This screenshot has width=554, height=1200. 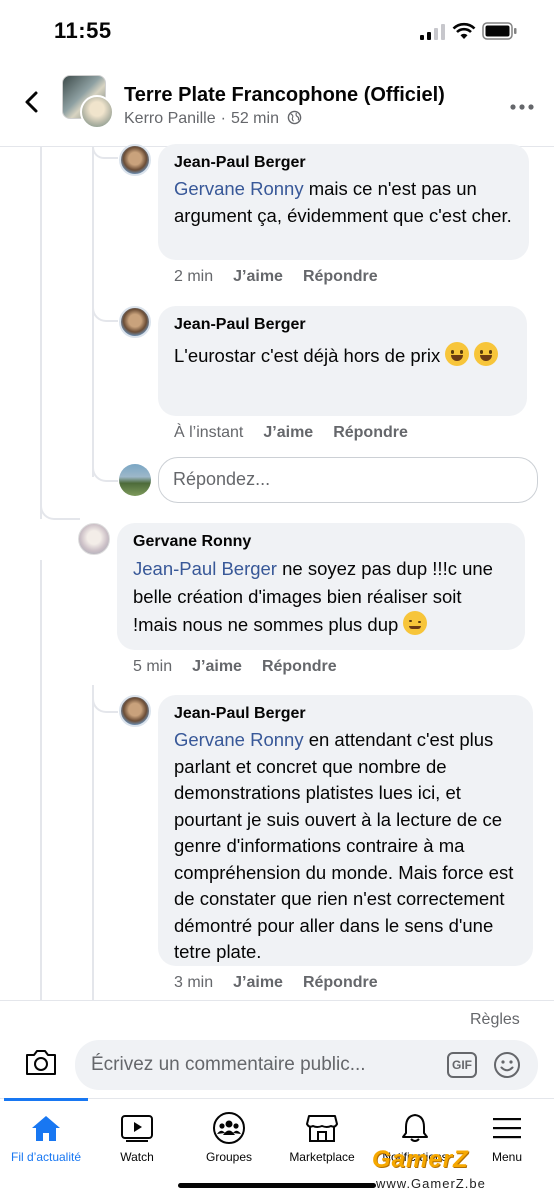 I want to click on comment-actions: À l’instant J’aime Répondre, so click(x=291, y=433).